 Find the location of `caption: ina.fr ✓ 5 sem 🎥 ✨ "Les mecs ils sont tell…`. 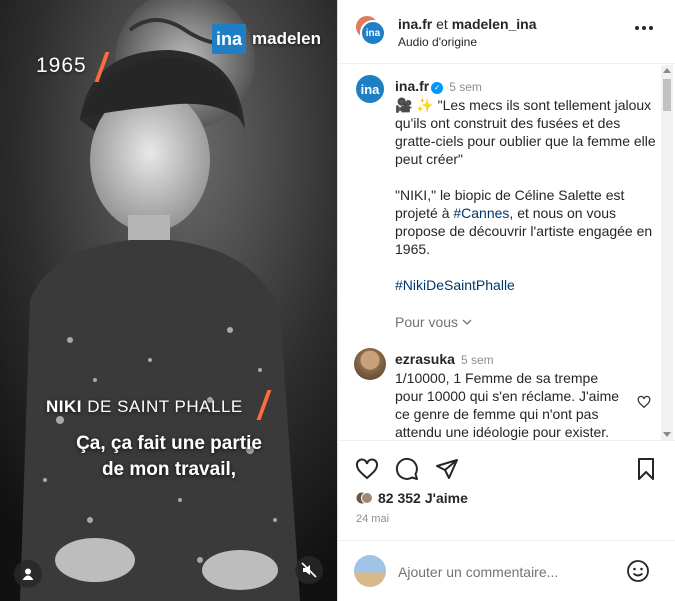

caption: ina.fr ✓ 5 sem 🎥 ✨ "Les mecs ils sont tell… is located at coordinates (526, 185).